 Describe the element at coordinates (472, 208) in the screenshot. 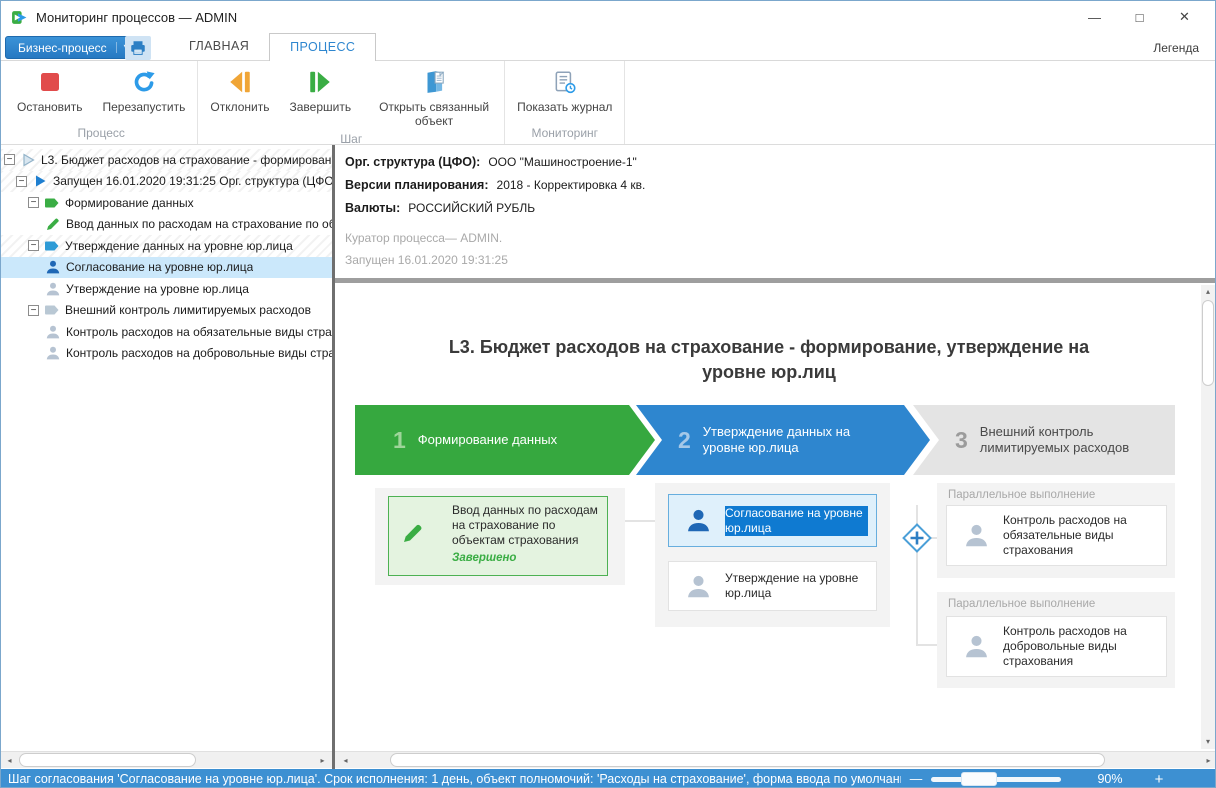

I see `info-field-value: РОССИЙСКИЙ РУБЛЬ` at that location.